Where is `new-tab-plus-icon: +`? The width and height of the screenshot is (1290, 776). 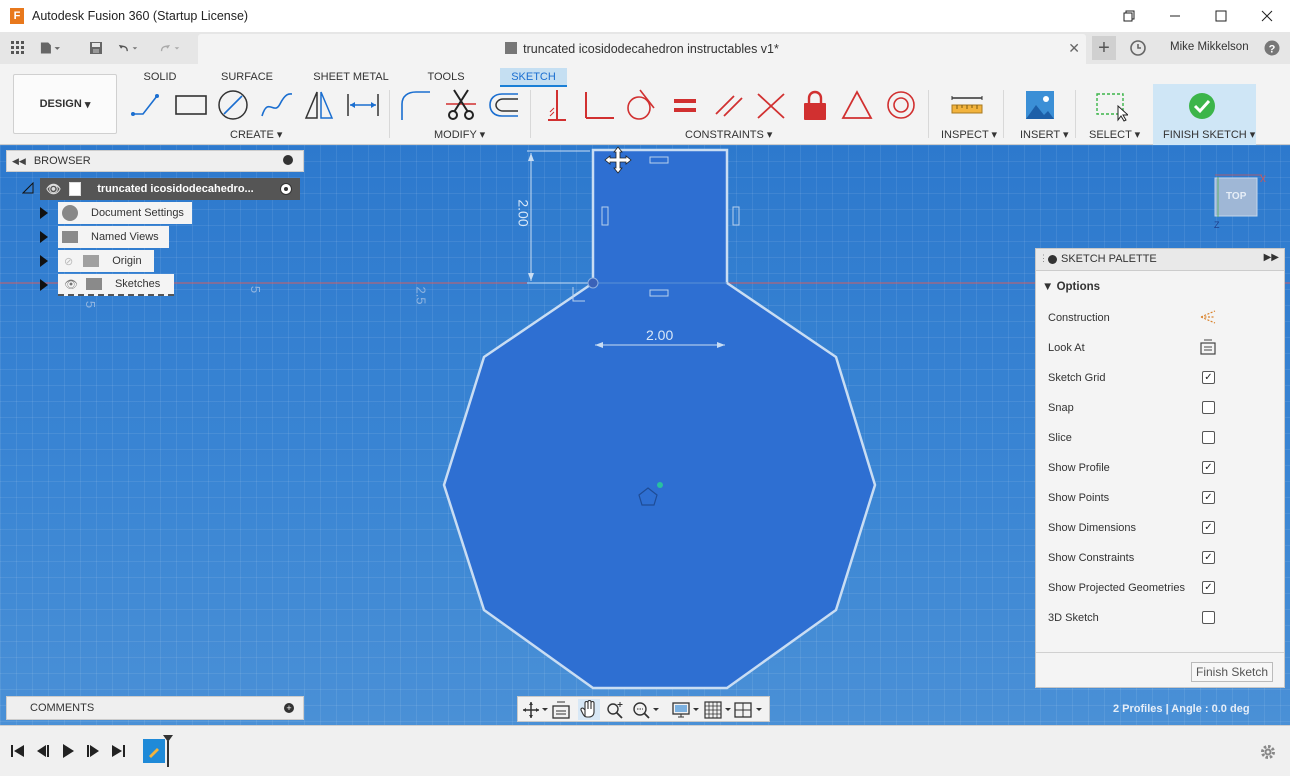 new-tab-plus-icon: + is located at coordinates (1104, 48).